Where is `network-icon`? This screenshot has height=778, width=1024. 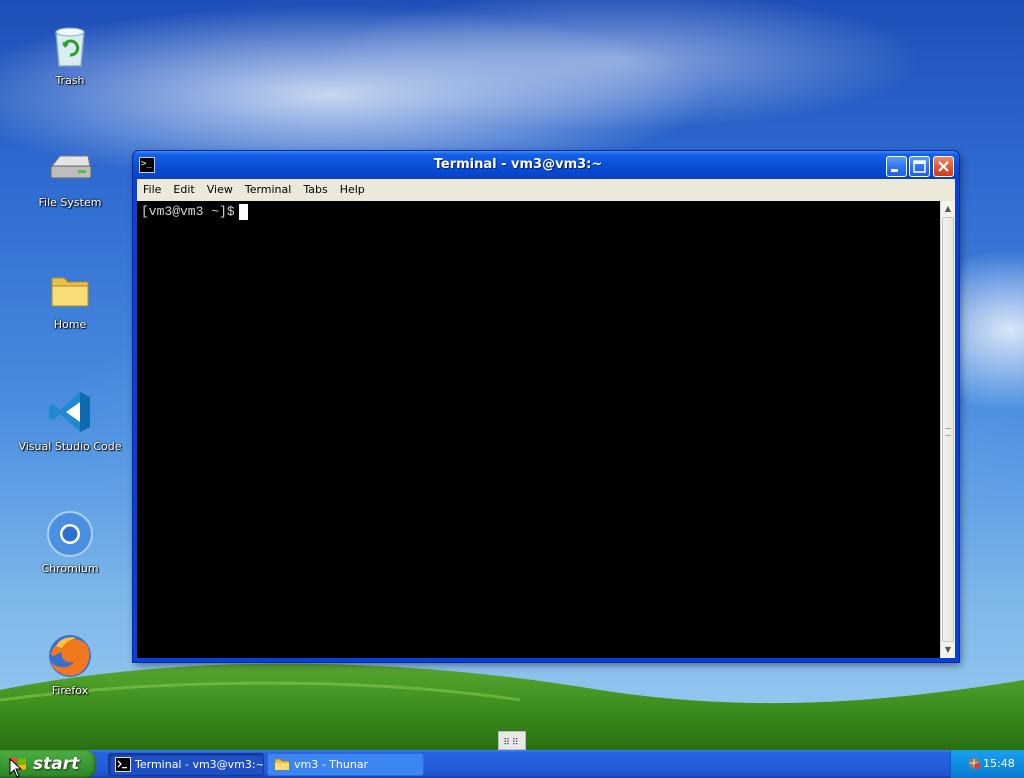 network-icon is located at coordinates (974, 763).